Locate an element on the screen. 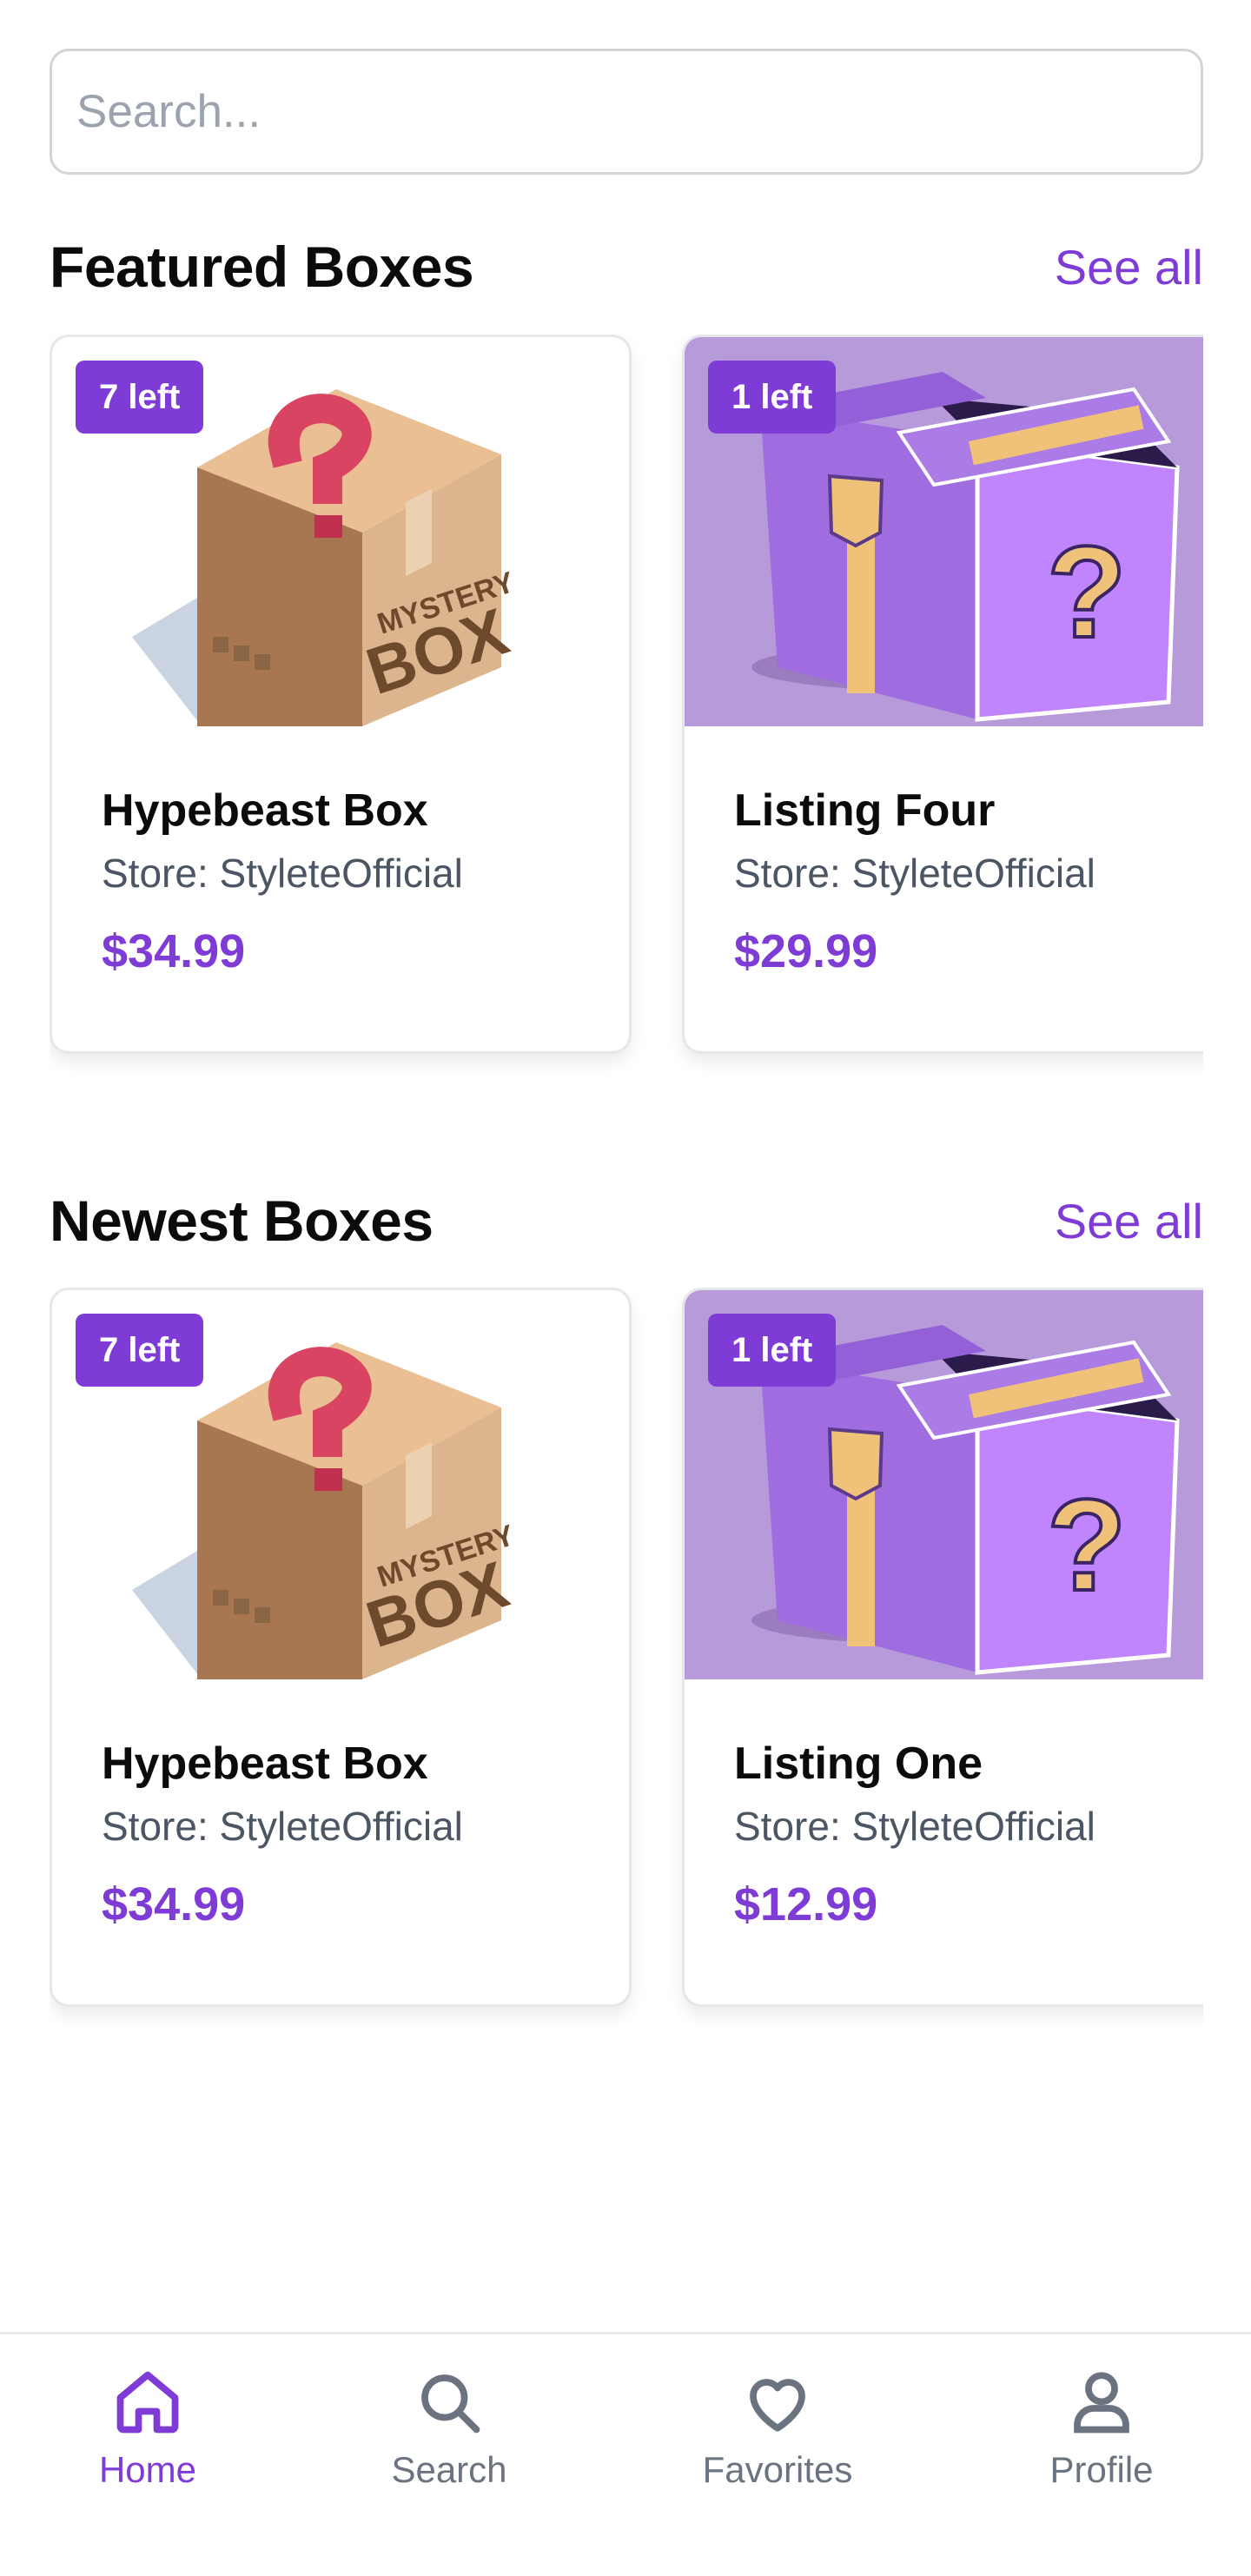 The image size is (1251, 2576). card-price: $29.99 is located at coordinates (806, 951).